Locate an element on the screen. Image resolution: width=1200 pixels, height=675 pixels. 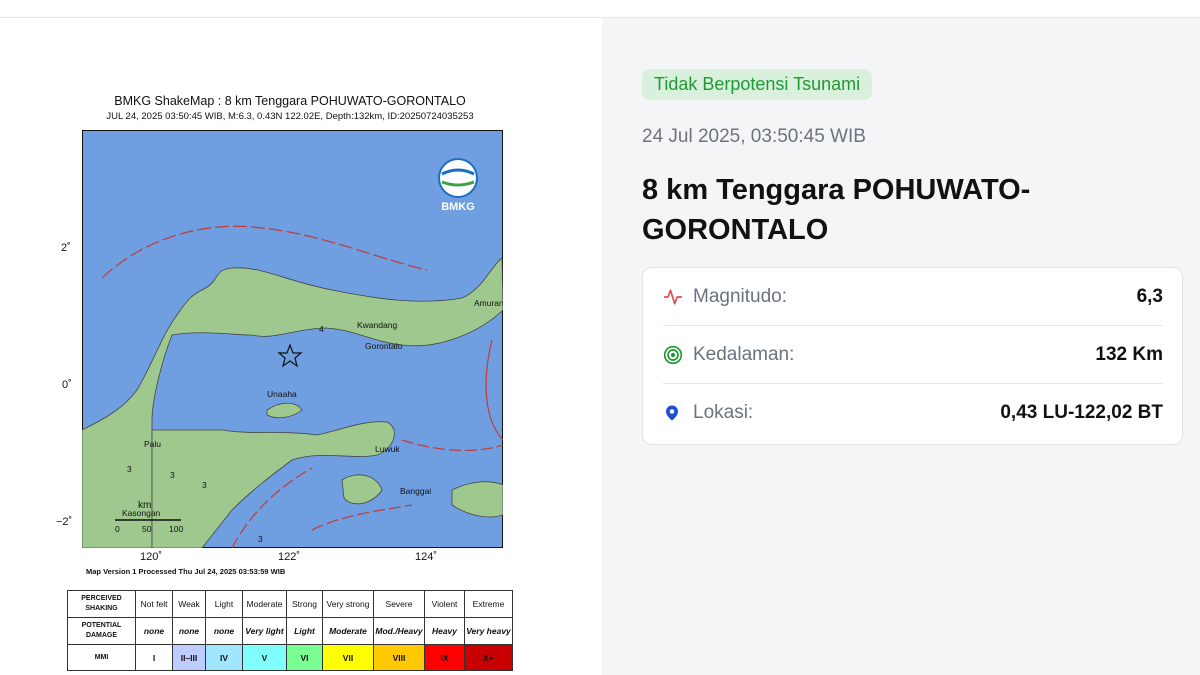
activity-icon is located at coordinates (678, 297).